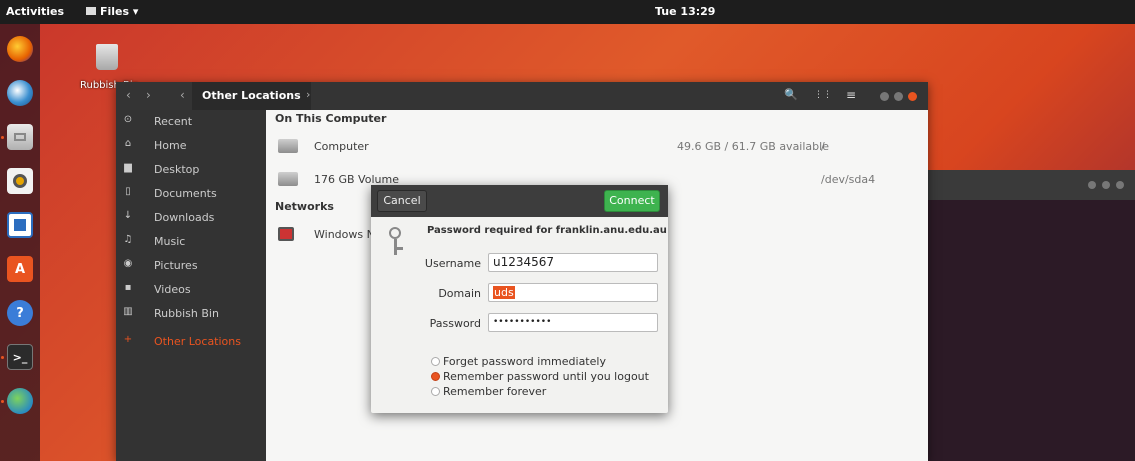 The height and width of the screenshot is (461, 1135). I want to click on location-name: Computer, so click(341, 146).